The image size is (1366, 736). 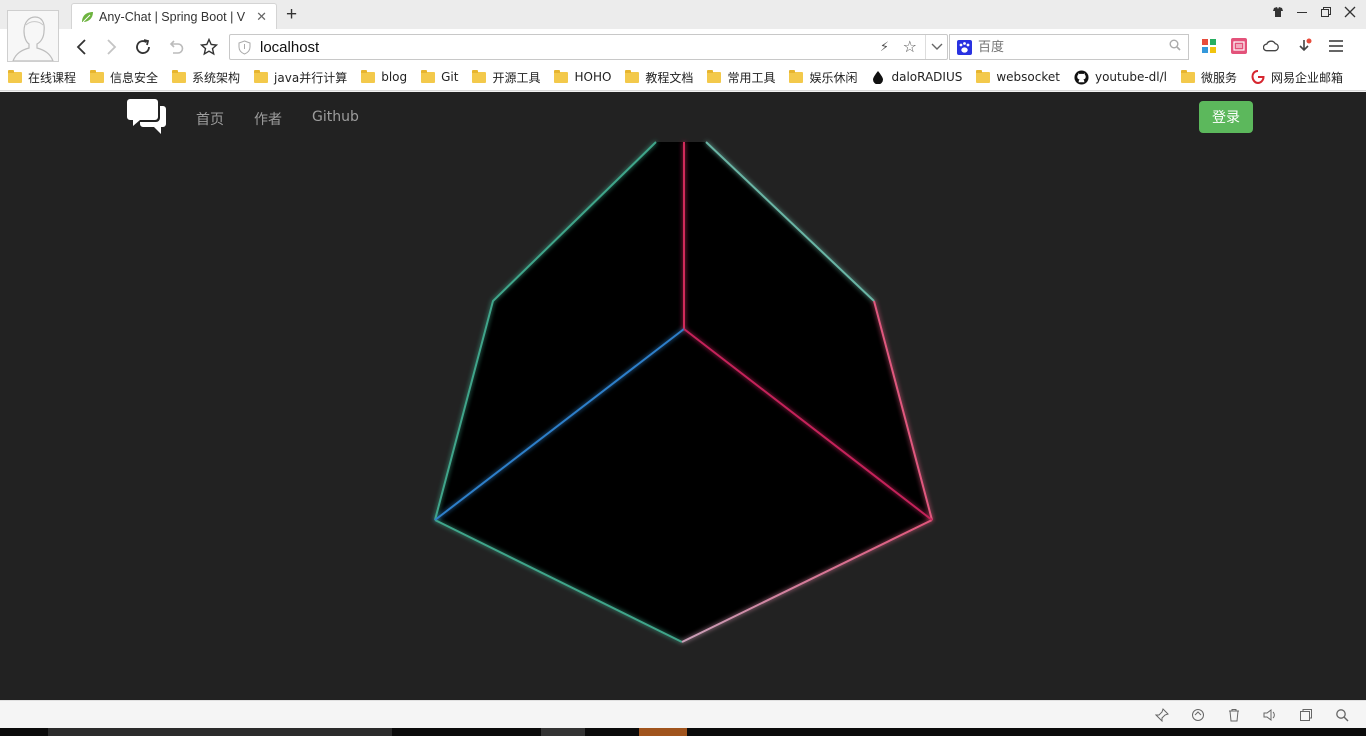 I want to click on window-controls, so click(x=1314, y=12).